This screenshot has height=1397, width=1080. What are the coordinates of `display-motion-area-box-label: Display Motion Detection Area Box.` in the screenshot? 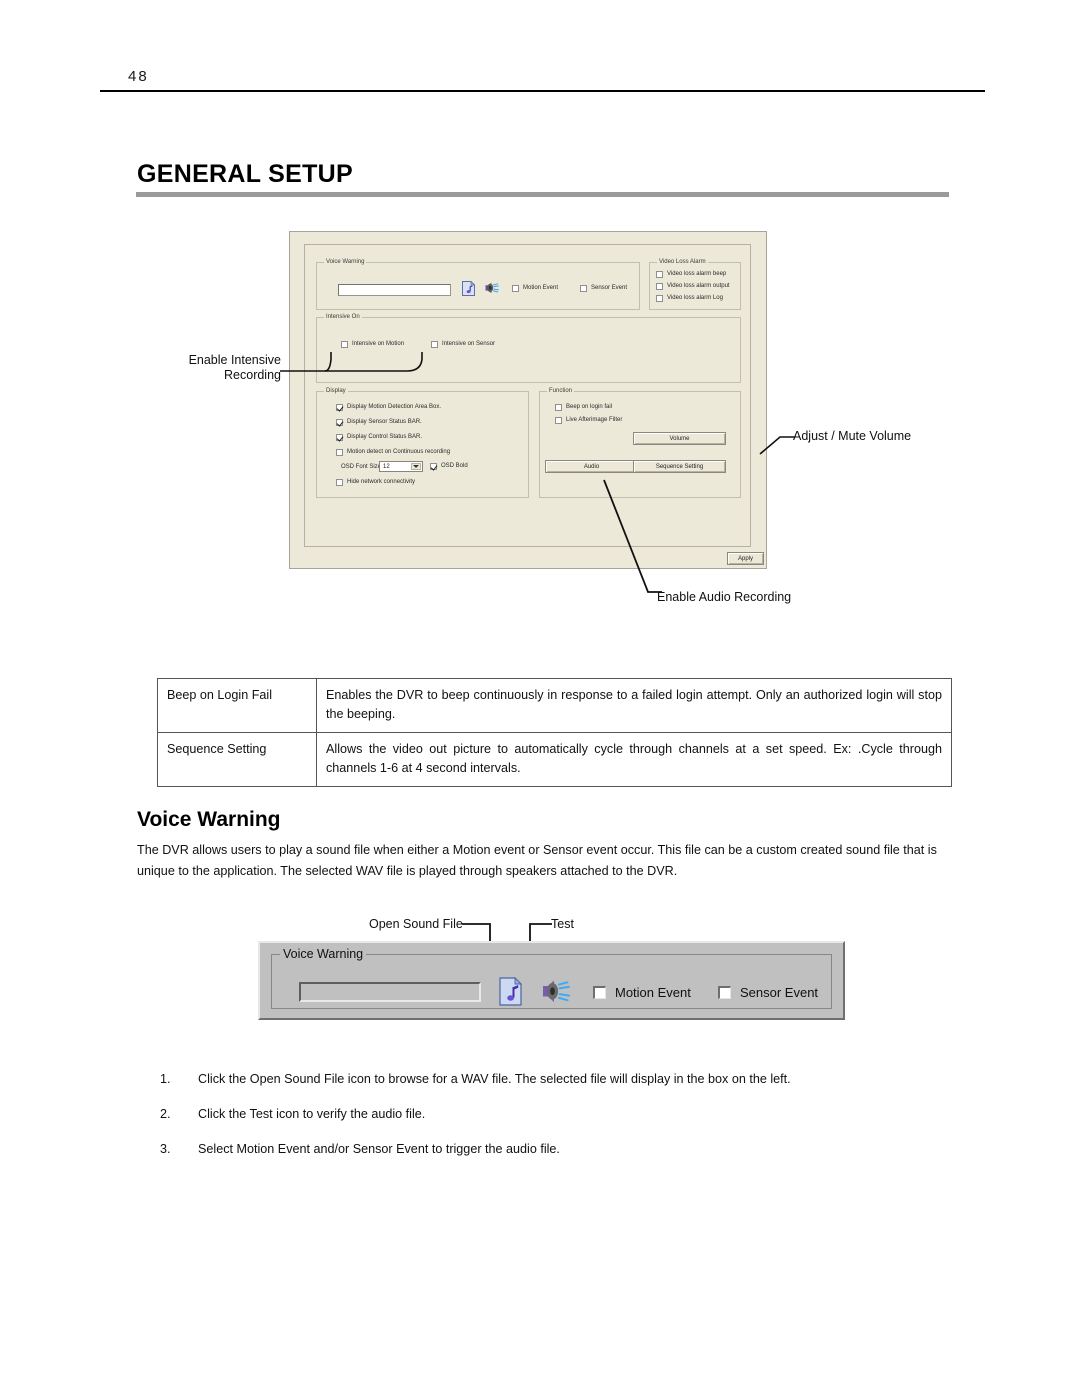 It's located at (394, 407).